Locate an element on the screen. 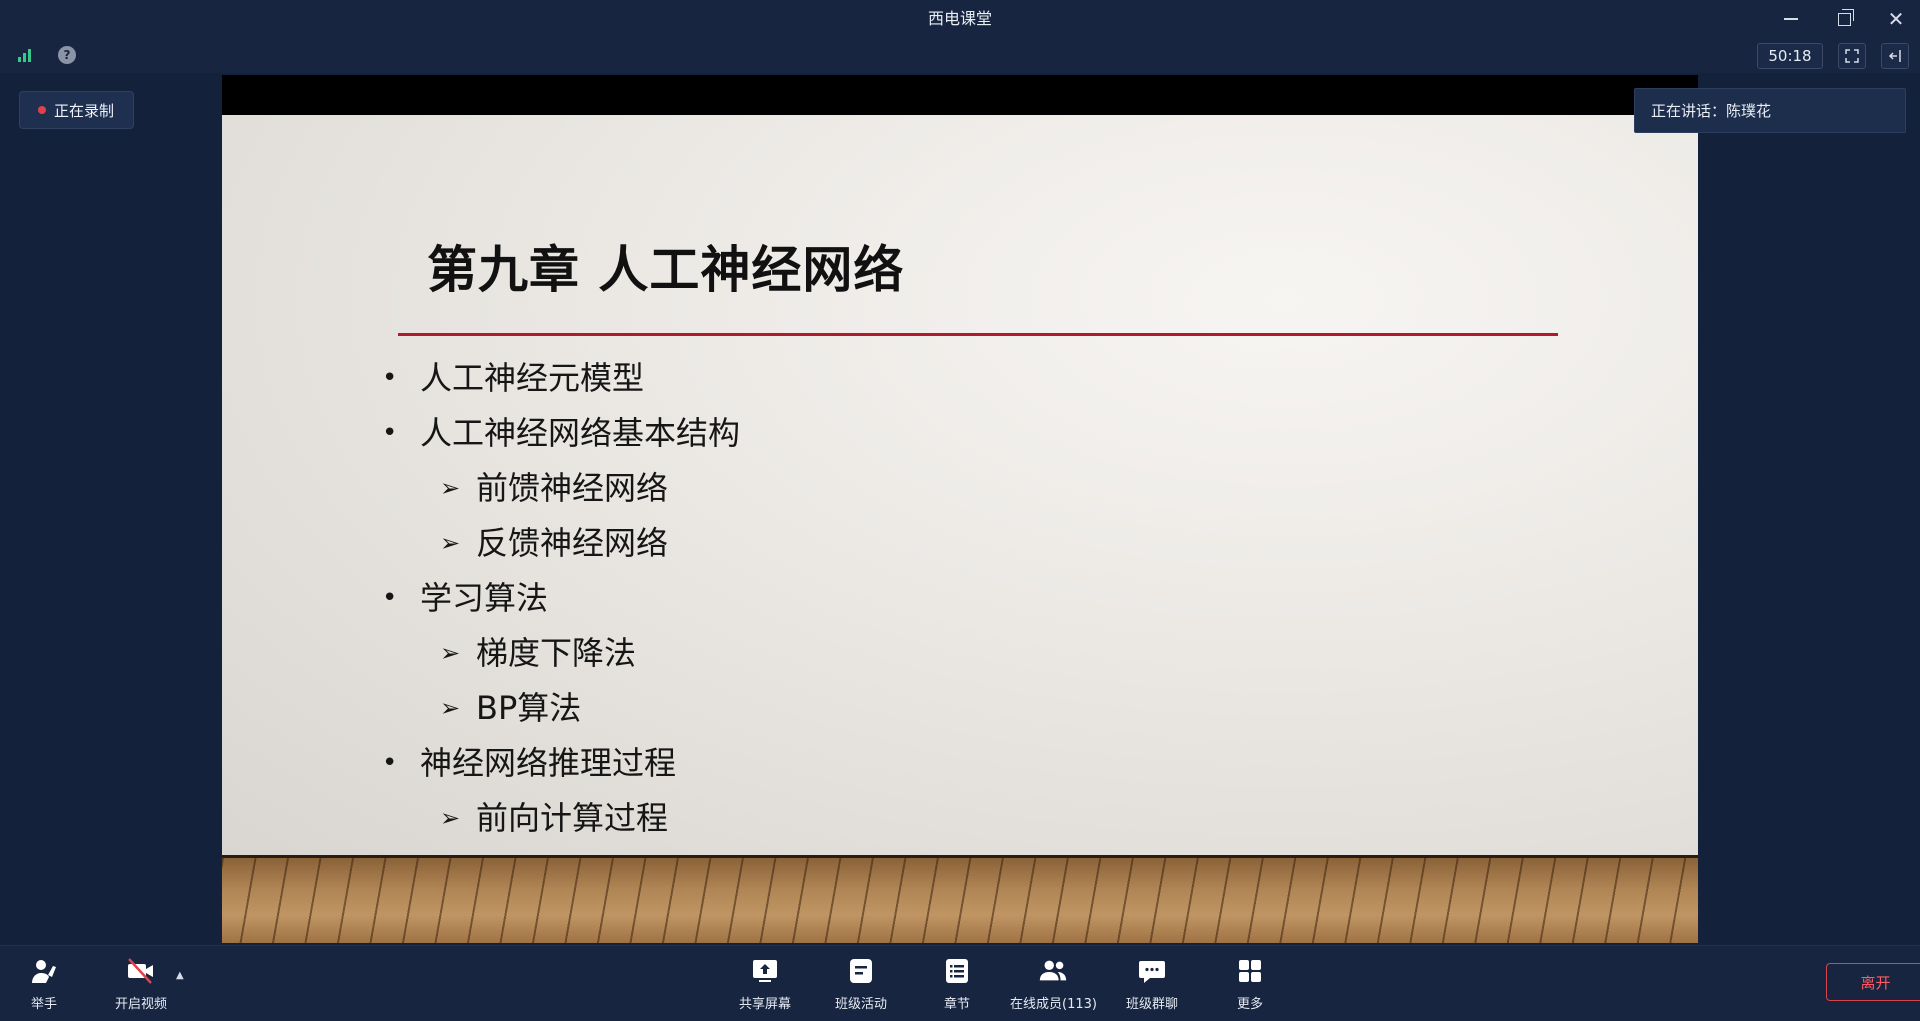 The height and width of the screenshot is (1021, 1920). collapse-panel-icon is located at coordinates (1894, 56).